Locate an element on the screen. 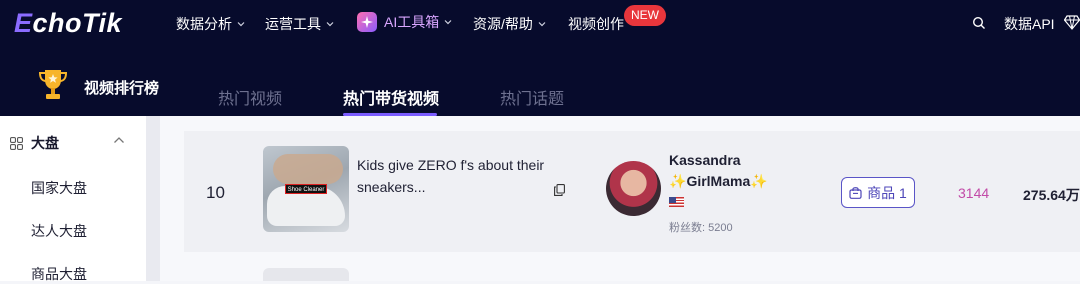  us-flag-icon is located at coordinates (676, 202).